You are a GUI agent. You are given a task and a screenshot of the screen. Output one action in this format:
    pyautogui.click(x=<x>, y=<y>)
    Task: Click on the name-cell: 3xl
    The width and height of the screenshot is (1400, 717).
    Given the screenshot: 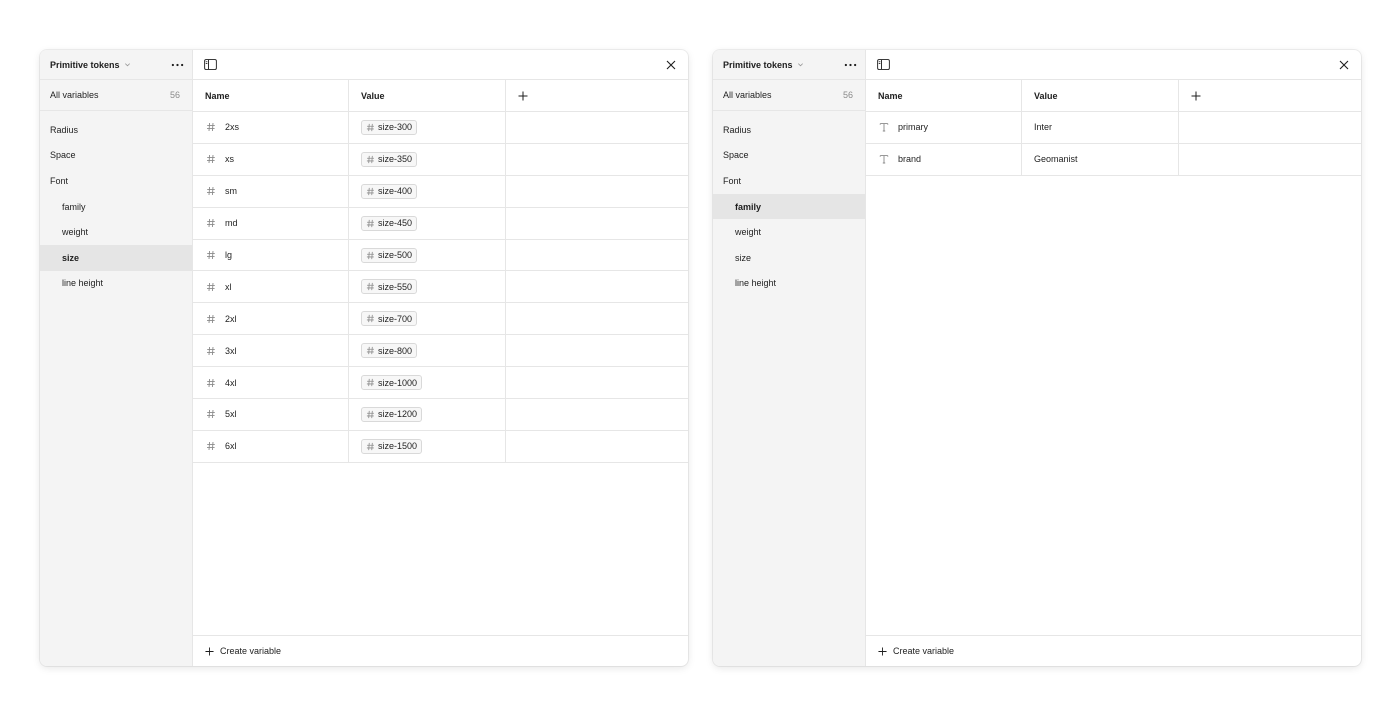 What is the action you would take?
    pyautogui.click(x=271, y=351)
    